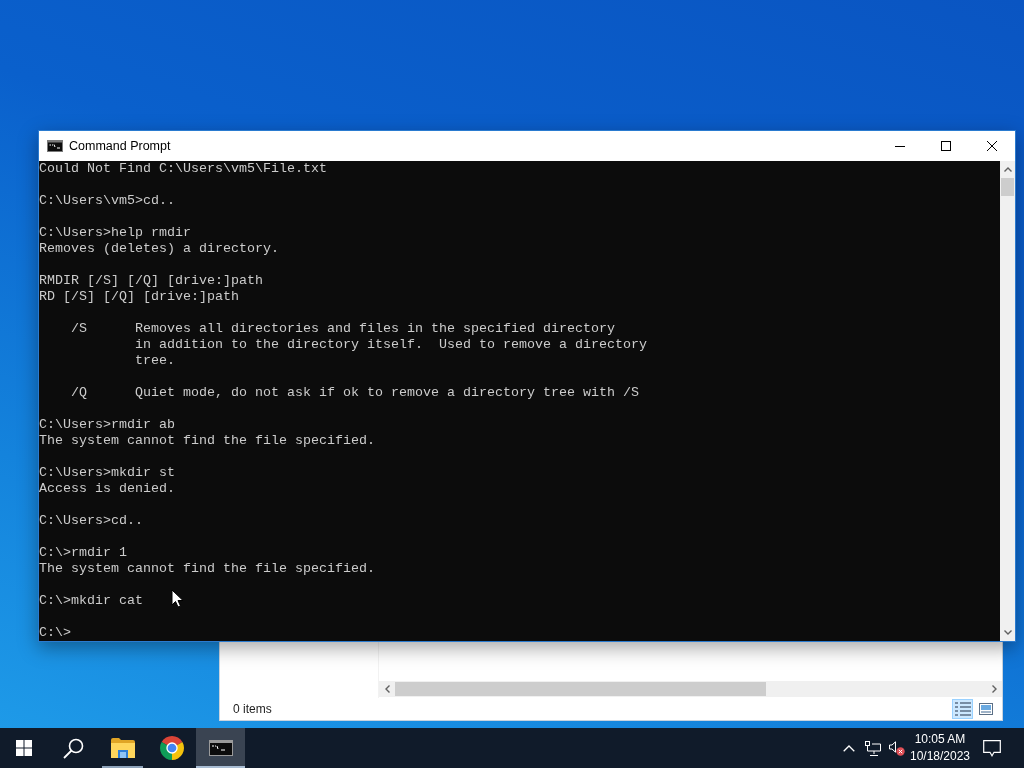 Image resolution: width=1024 pixels, height=768 pixels. Describe the element at coordinates (391, 345) in the screenshot. I see `console-line: in addition to the directory itself. Used to remove a directory` at that location.